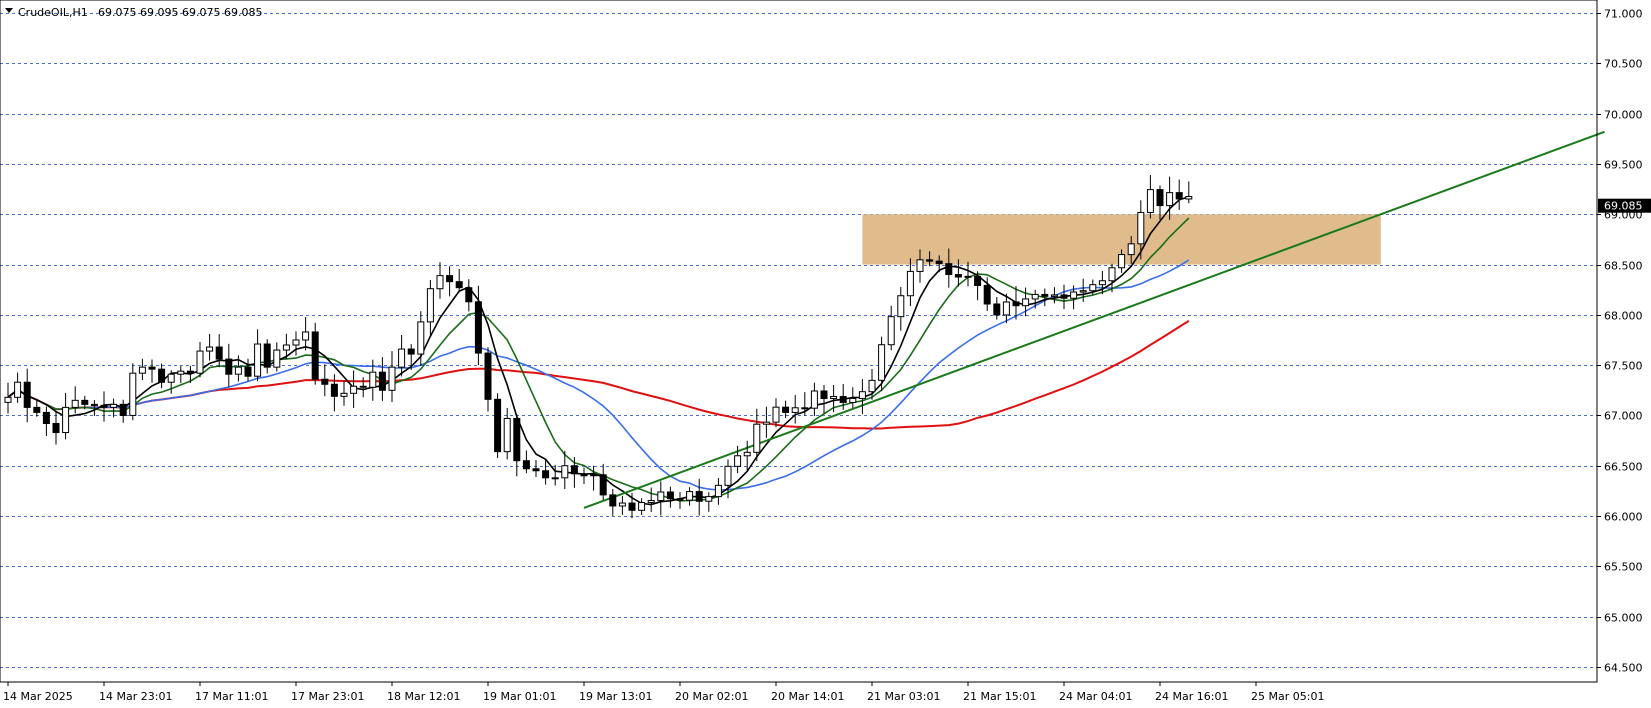 The image size is (1651, 708). What do you see at coordinates (423, 696) in the screenshot?
I see `time-tick-label: 18 Mar 12:01` at bounding box center [423, 696].